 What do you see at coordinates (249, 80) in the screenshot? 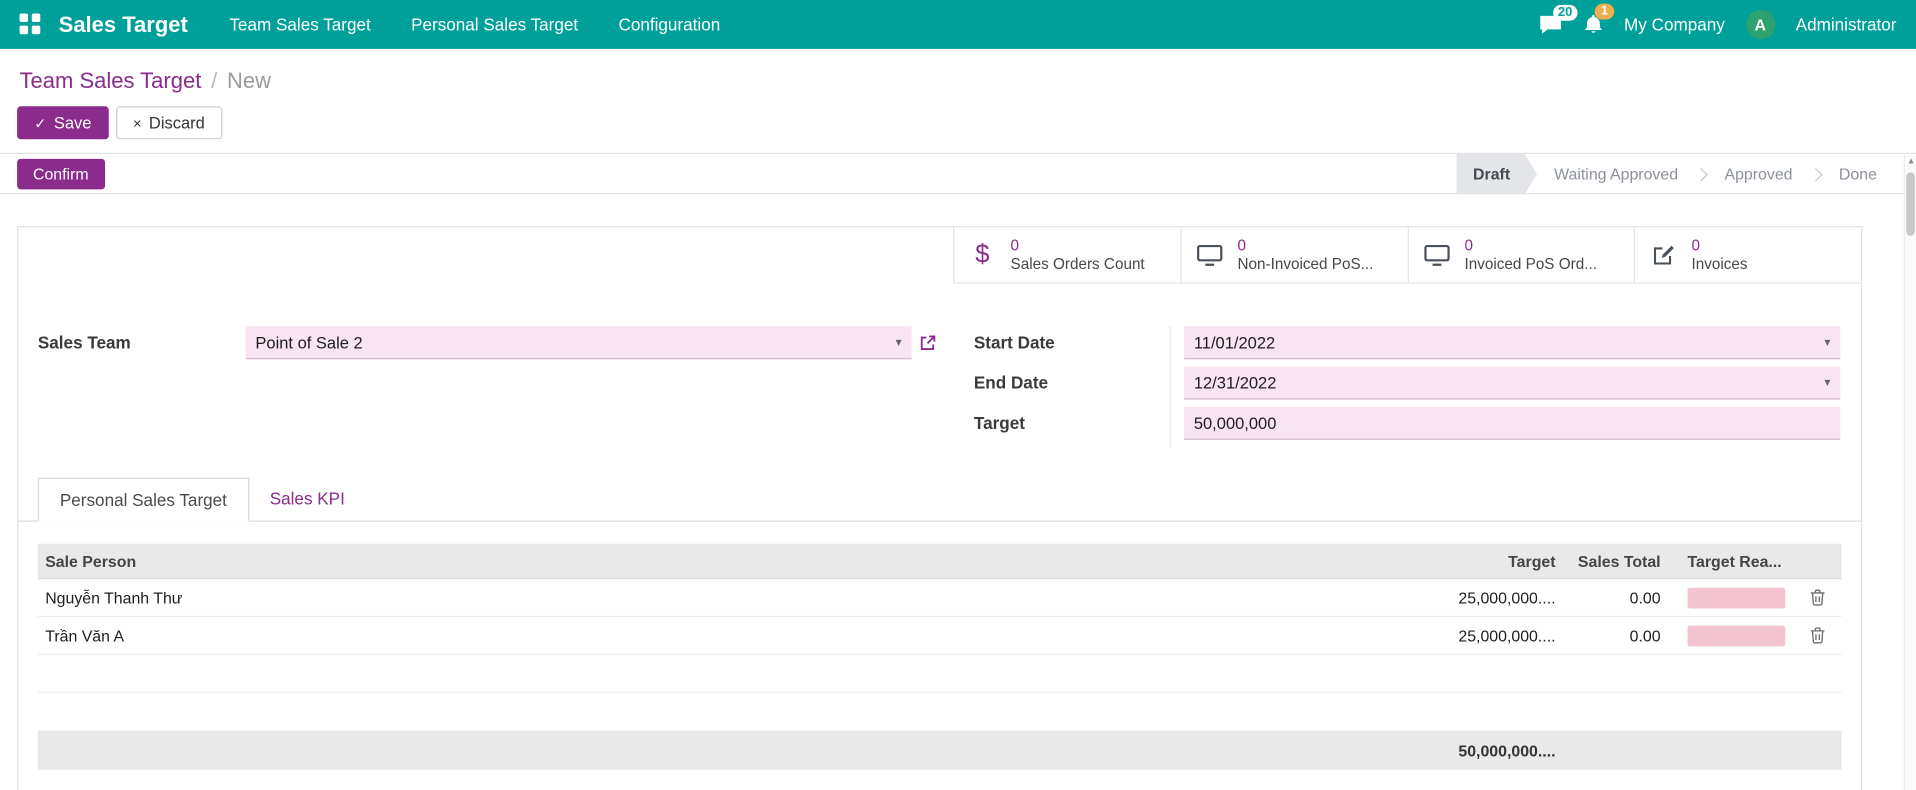
I see `breadcrumb-current: New` at bounding box center [249, 80].